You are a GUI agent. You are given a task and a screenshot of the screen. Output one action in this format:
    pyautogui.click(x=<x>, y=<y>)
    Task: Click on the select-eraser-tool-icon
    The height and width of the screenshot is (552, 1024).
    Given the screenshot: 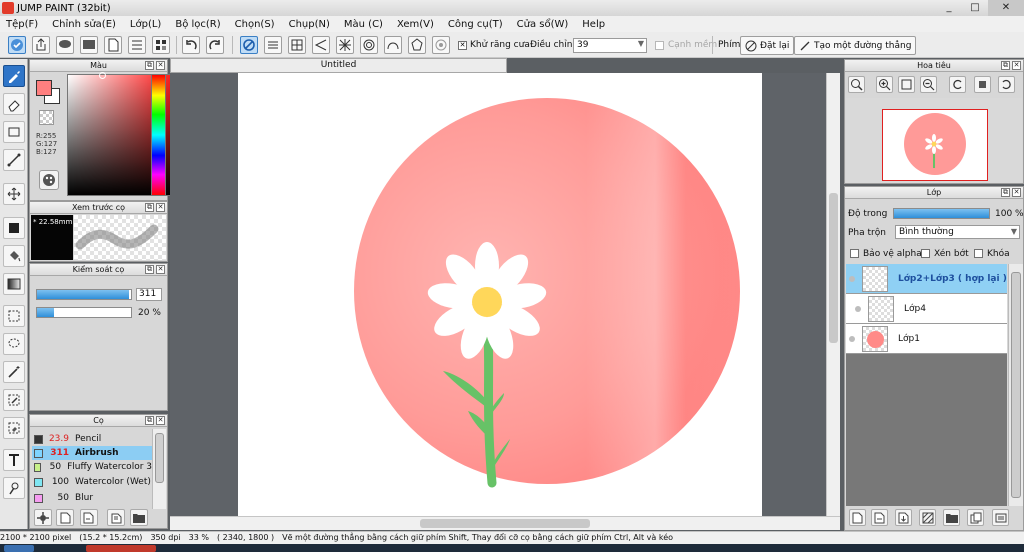 What is the action you would take?
    pyautogui.click(x=14, y=428)
    